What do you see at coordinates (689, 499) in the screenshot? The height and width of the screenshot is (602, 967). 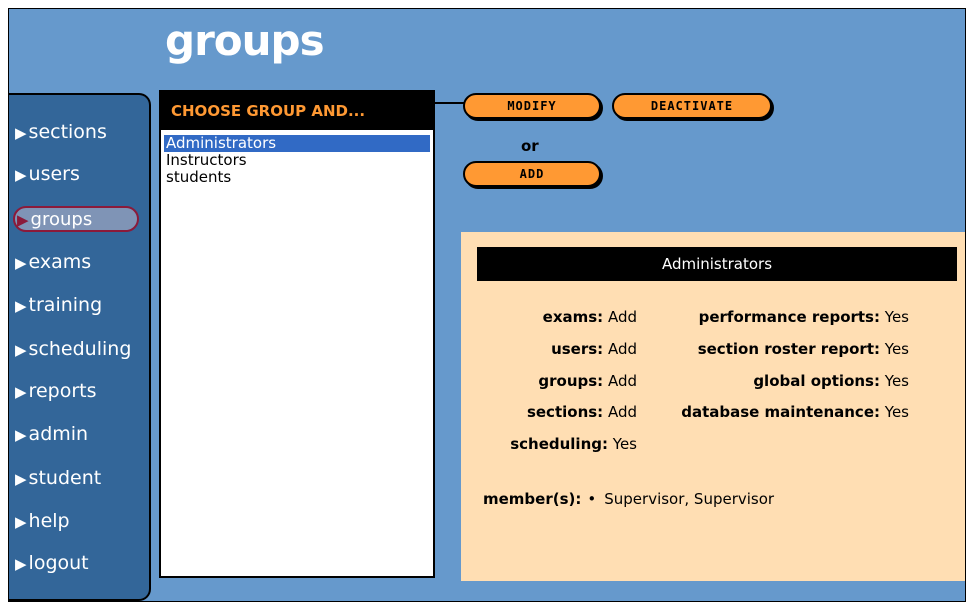 I see `member-item: Supervisor, Supervisor` at bounding box center [689, 499].